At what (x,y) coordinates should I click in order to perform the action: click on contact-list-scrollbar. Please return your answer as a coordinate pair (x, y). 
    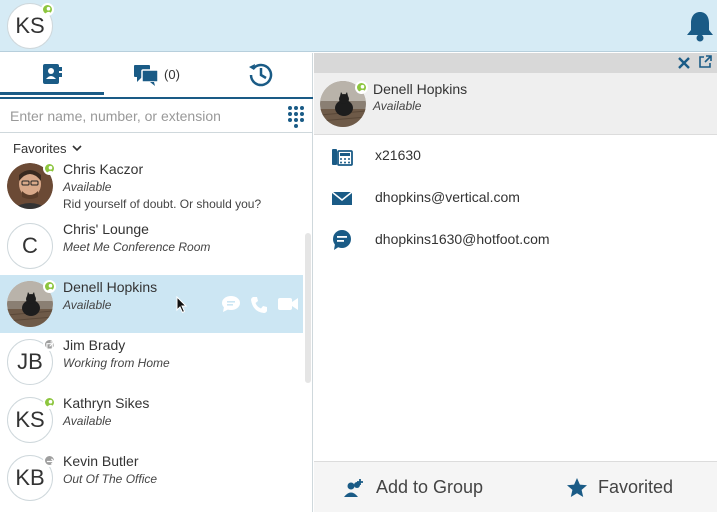
    Looking at the image, I should click on (308, 308).